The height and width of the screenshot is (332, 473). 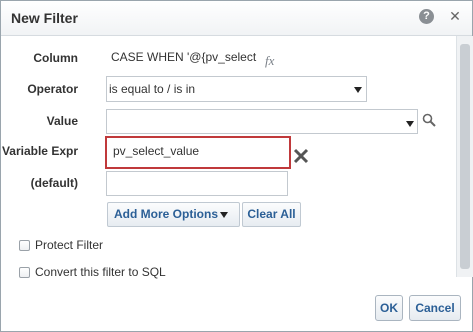 I want to click on cancel-button: Cancel, so click(x=435, y=308).